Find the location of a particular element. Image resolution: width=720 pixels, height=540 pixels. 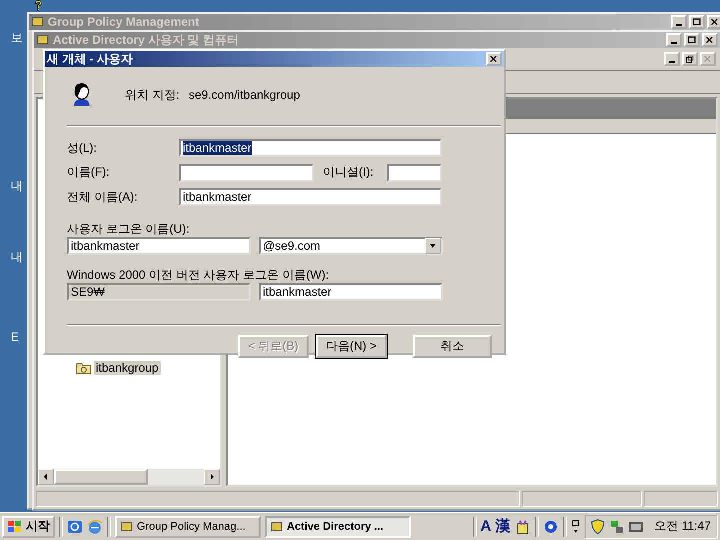

field-label: 이름(F): is located at coordinates (89, 173).